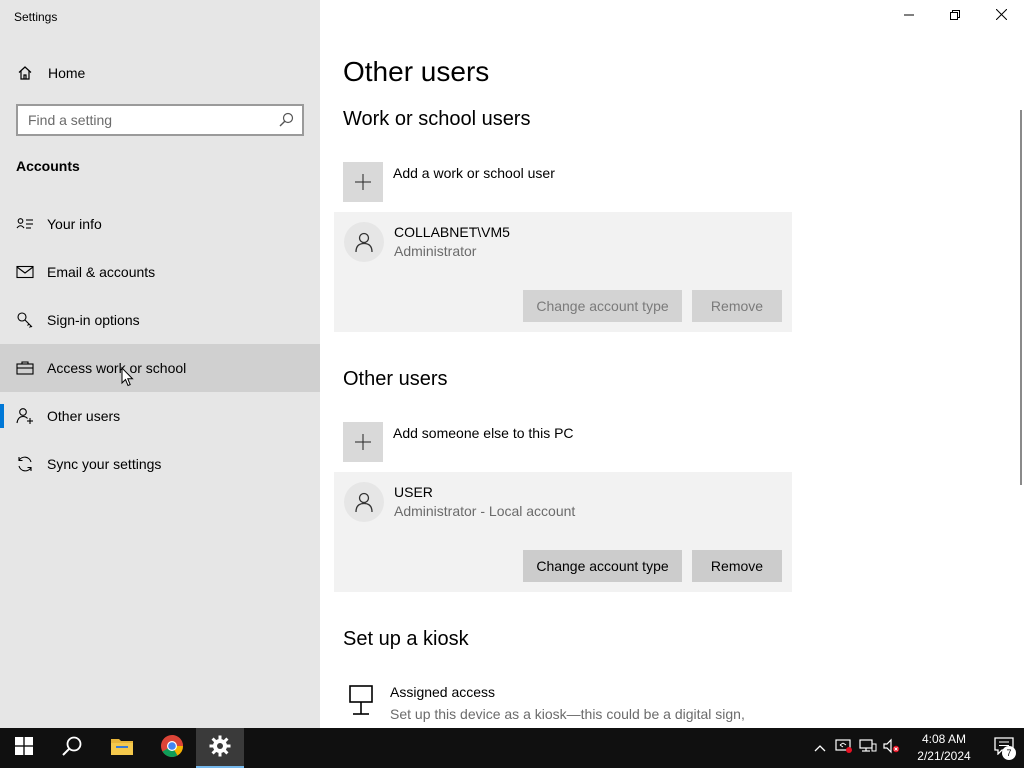 Image resolution: width=1024 pixels, height=768 pixels. What do you see at coordinates (1009, 753) in the screenshot?
I see `notification-count-badge: 7` at bounding box center [1009, 753].